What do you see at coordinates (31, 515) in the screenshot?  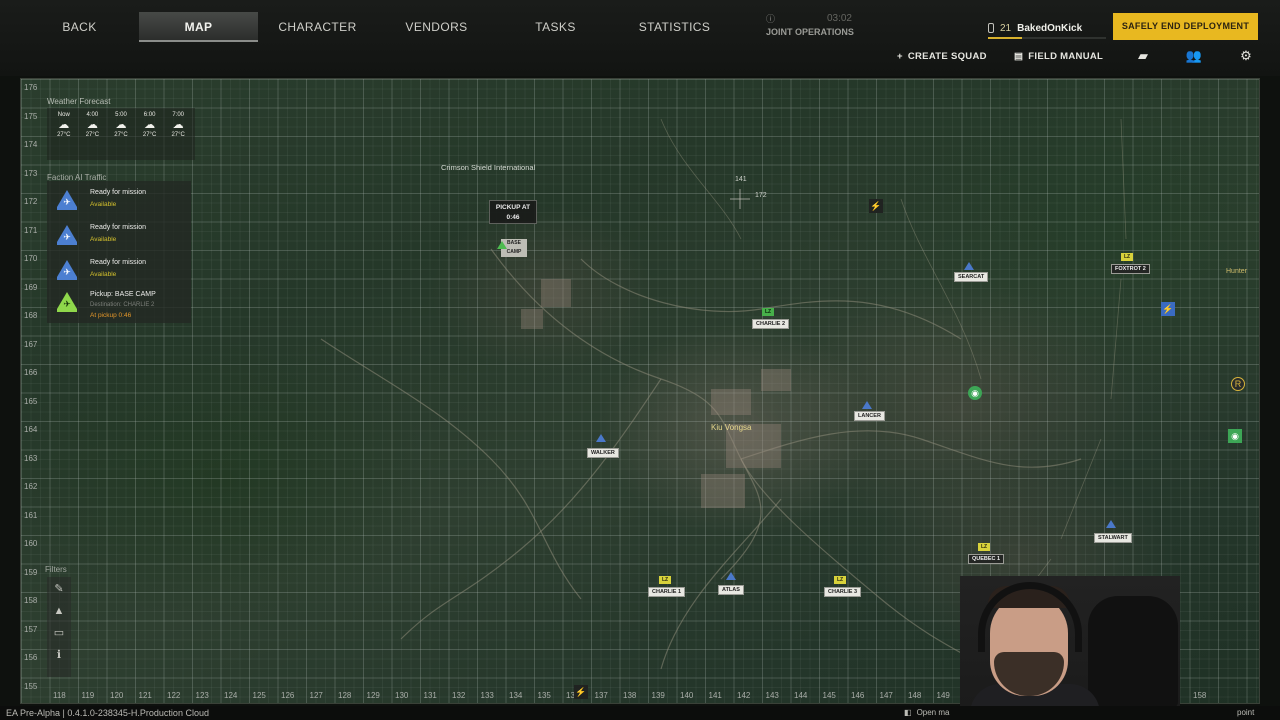 I see `y-coordinate-label: 161` at bounding box center [31, 515].